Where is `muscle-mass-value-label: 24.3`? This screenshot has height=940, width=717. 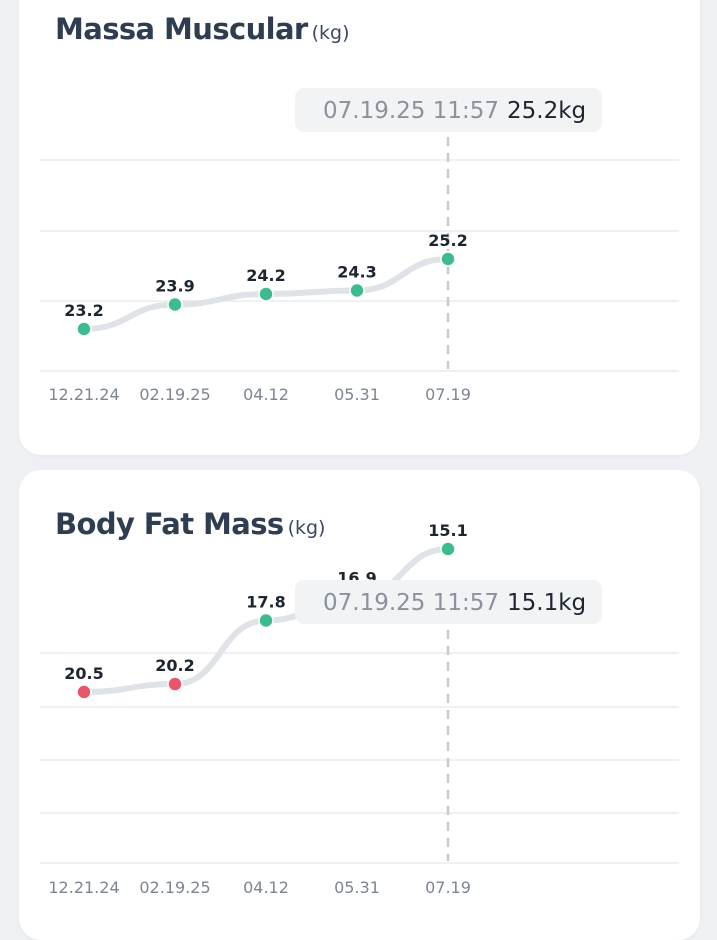 muscle-mass-value-label: 24.3 is located at coordinates (356, 272).